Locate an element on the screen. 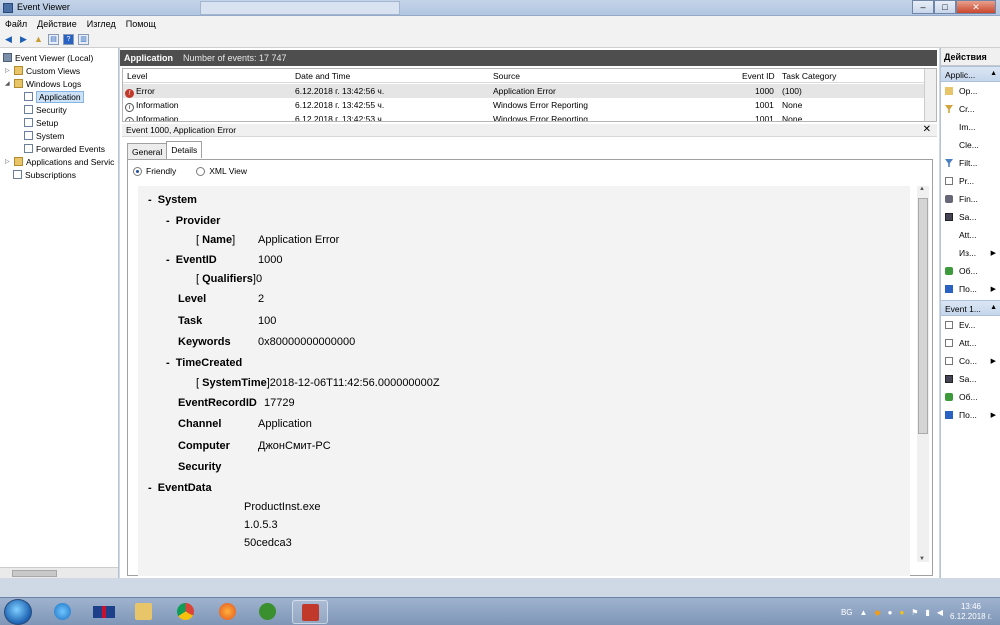  action-view: Из... ▶ is located at coordinates (970, 253).